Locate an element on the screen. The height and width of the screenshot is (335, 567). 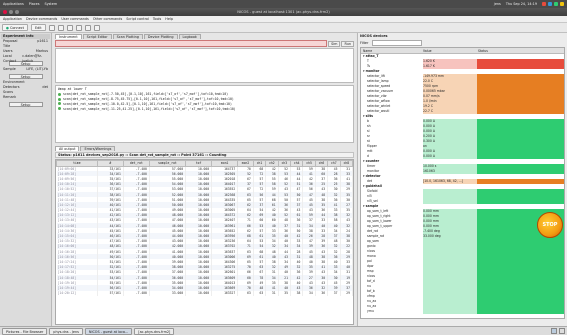
device-row: ymu is located at coordinates (462, 311).